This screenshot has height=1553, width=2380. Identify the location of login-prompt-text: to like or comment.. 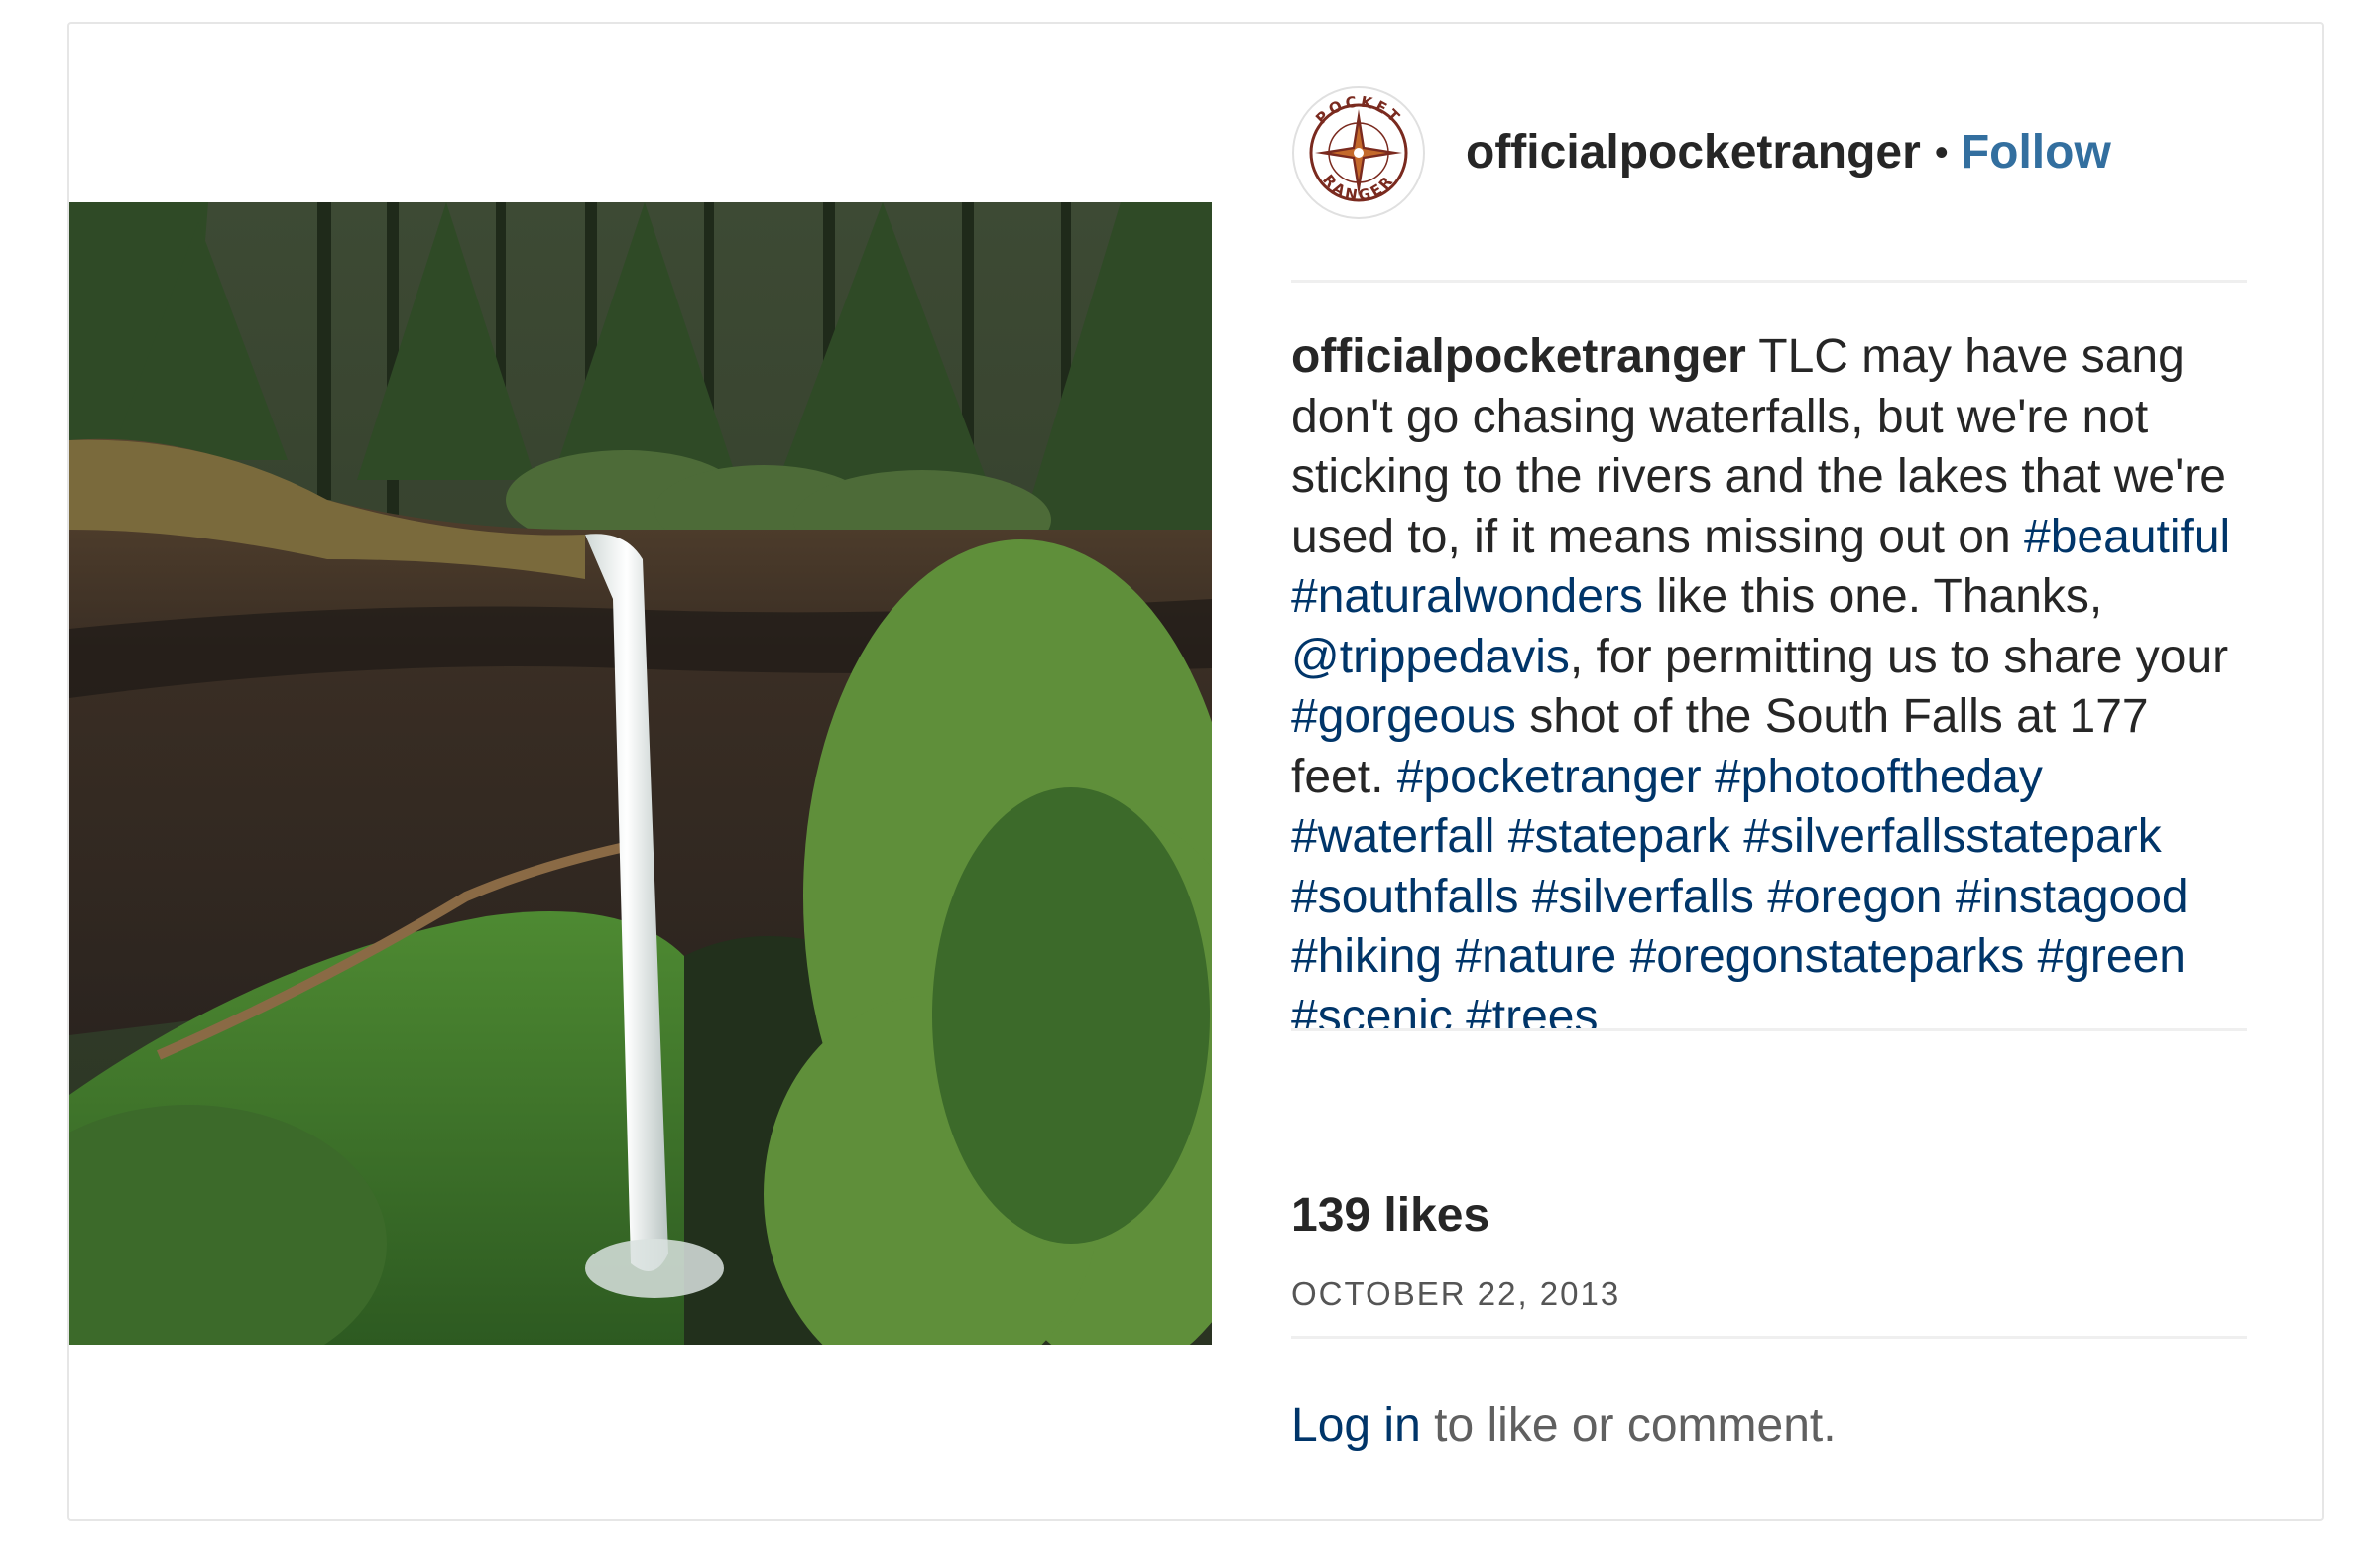
(1628, 1425).